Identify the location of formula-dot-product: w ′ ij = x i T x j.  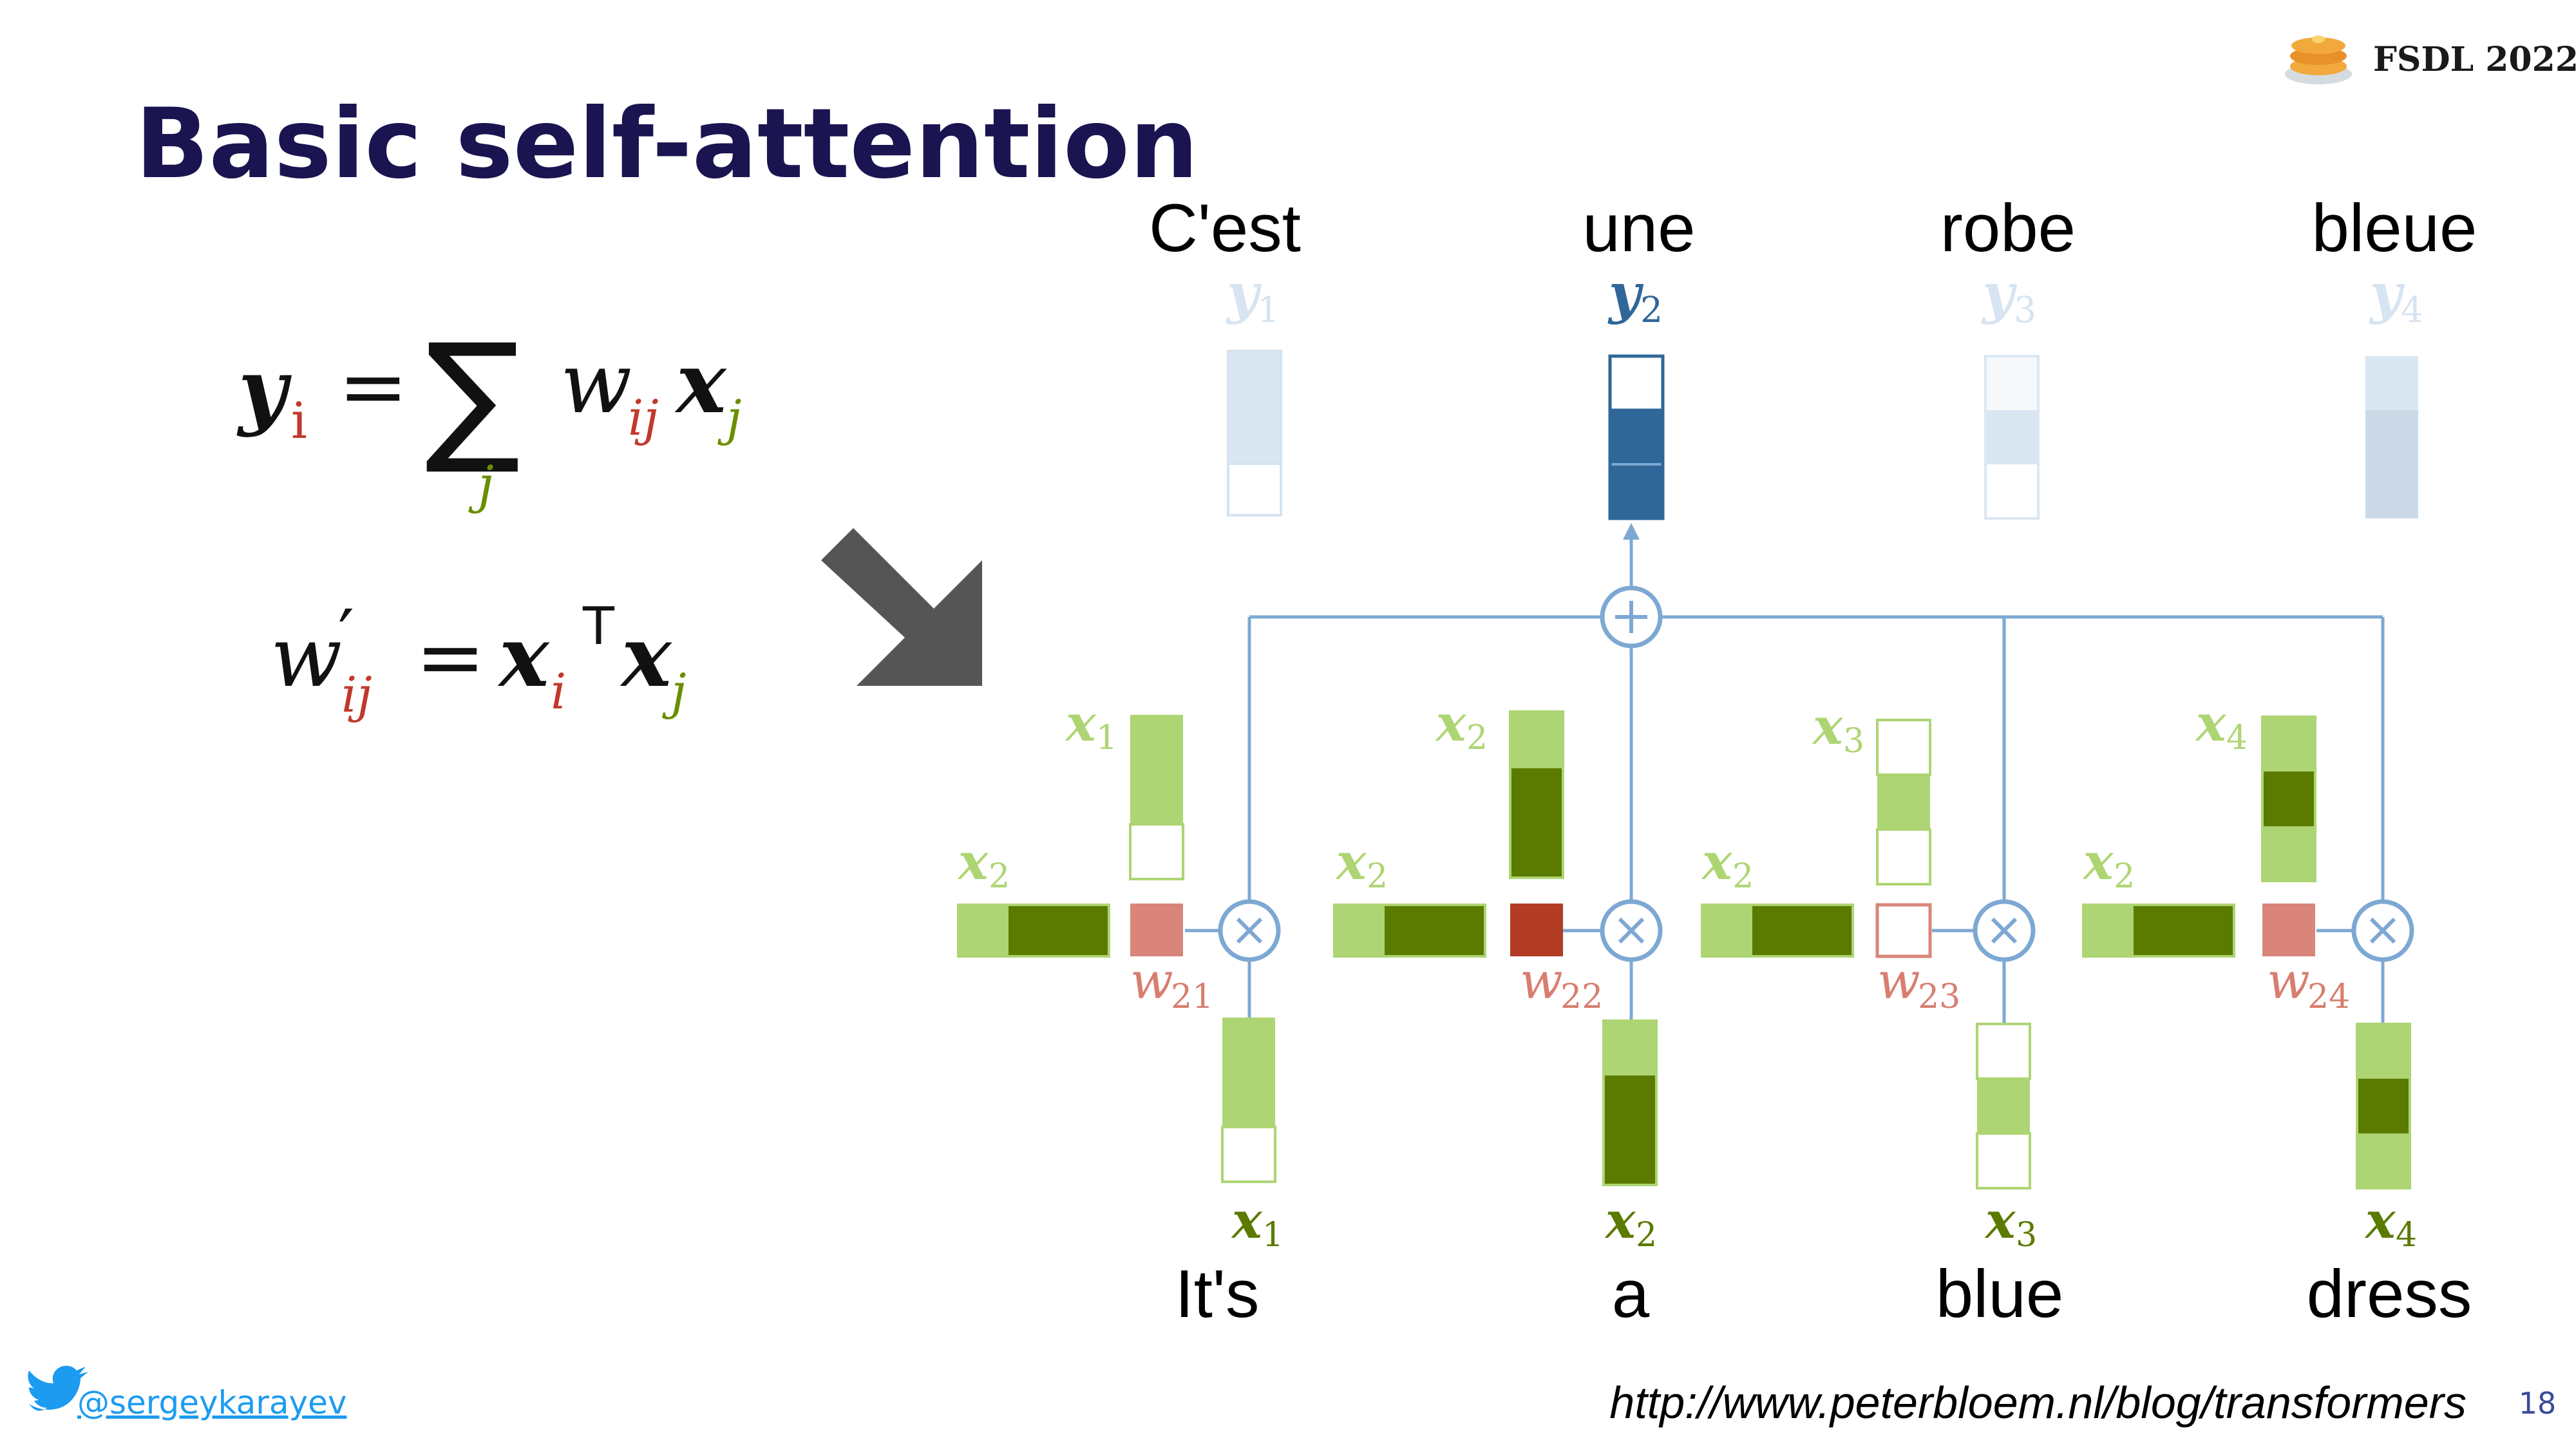
(479, 658).